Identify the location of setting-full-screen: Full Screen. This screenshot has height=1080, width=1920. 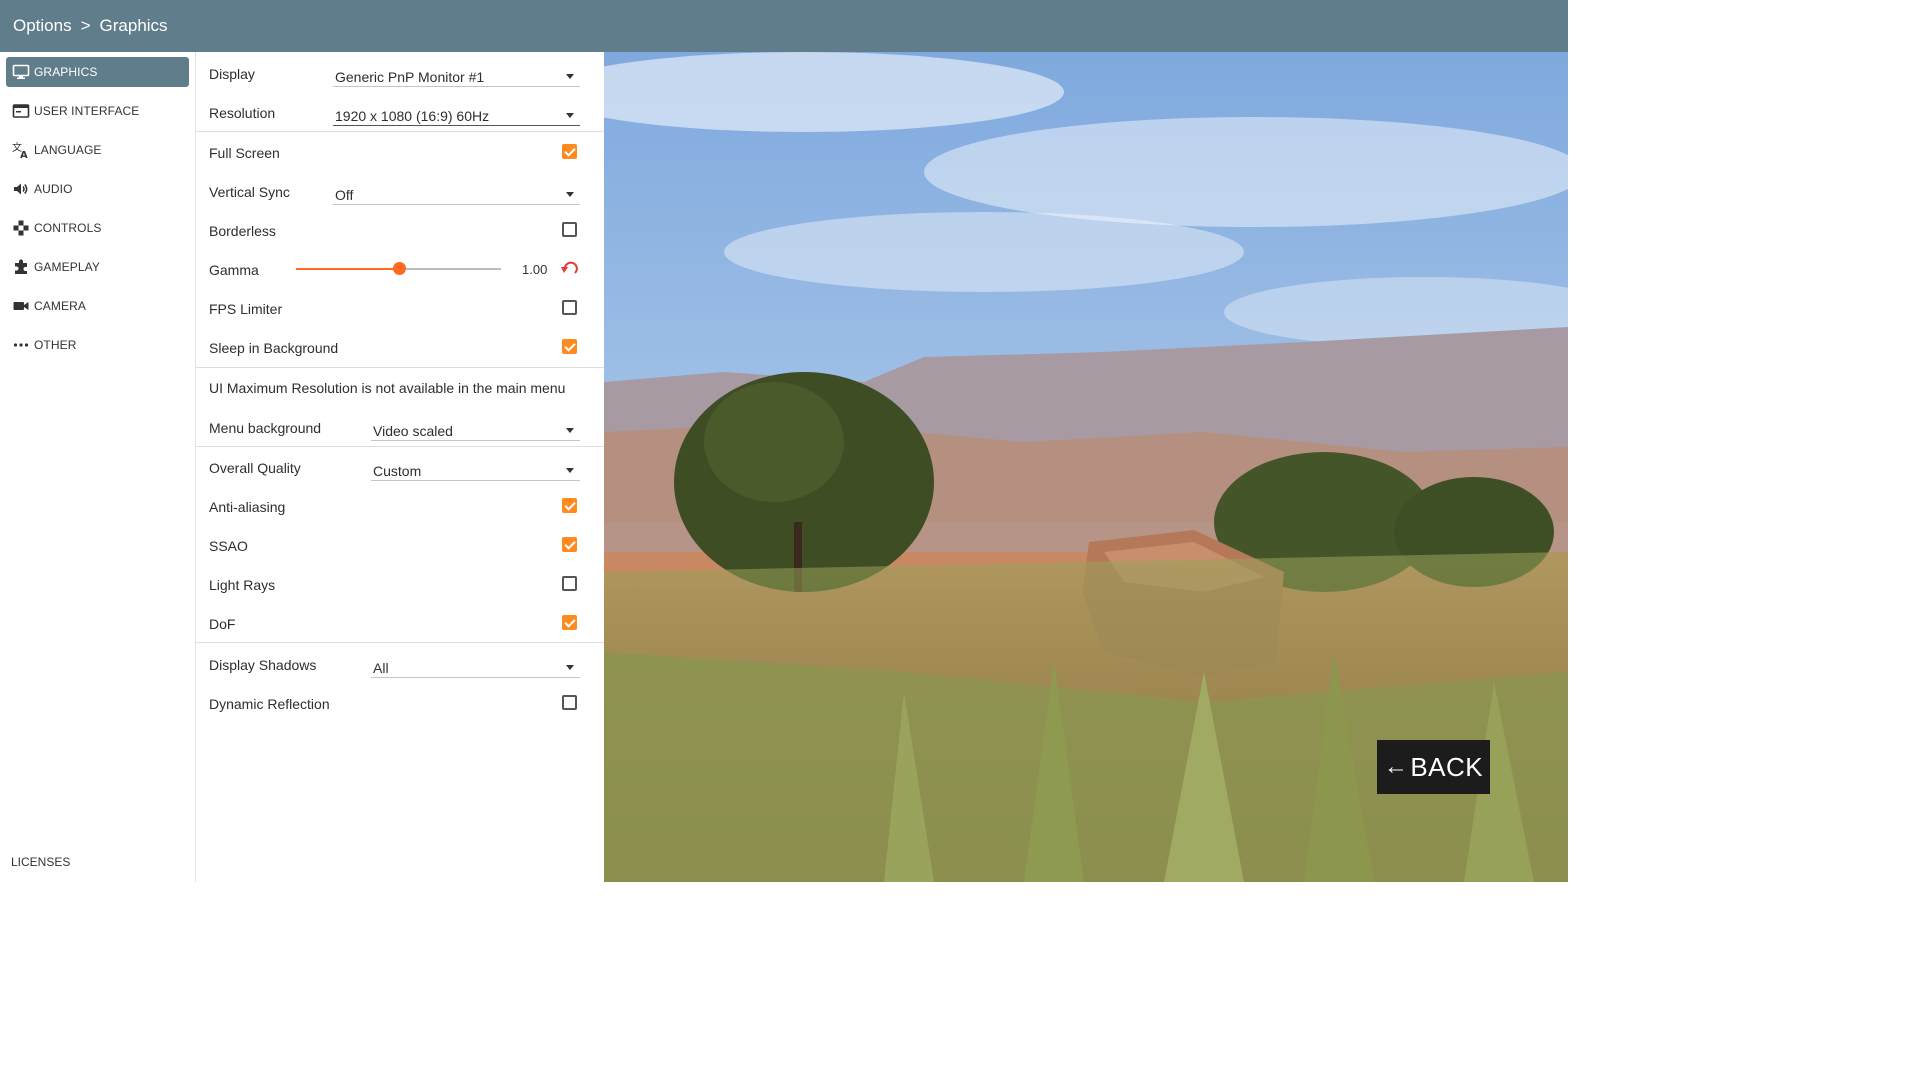
(400, 152).